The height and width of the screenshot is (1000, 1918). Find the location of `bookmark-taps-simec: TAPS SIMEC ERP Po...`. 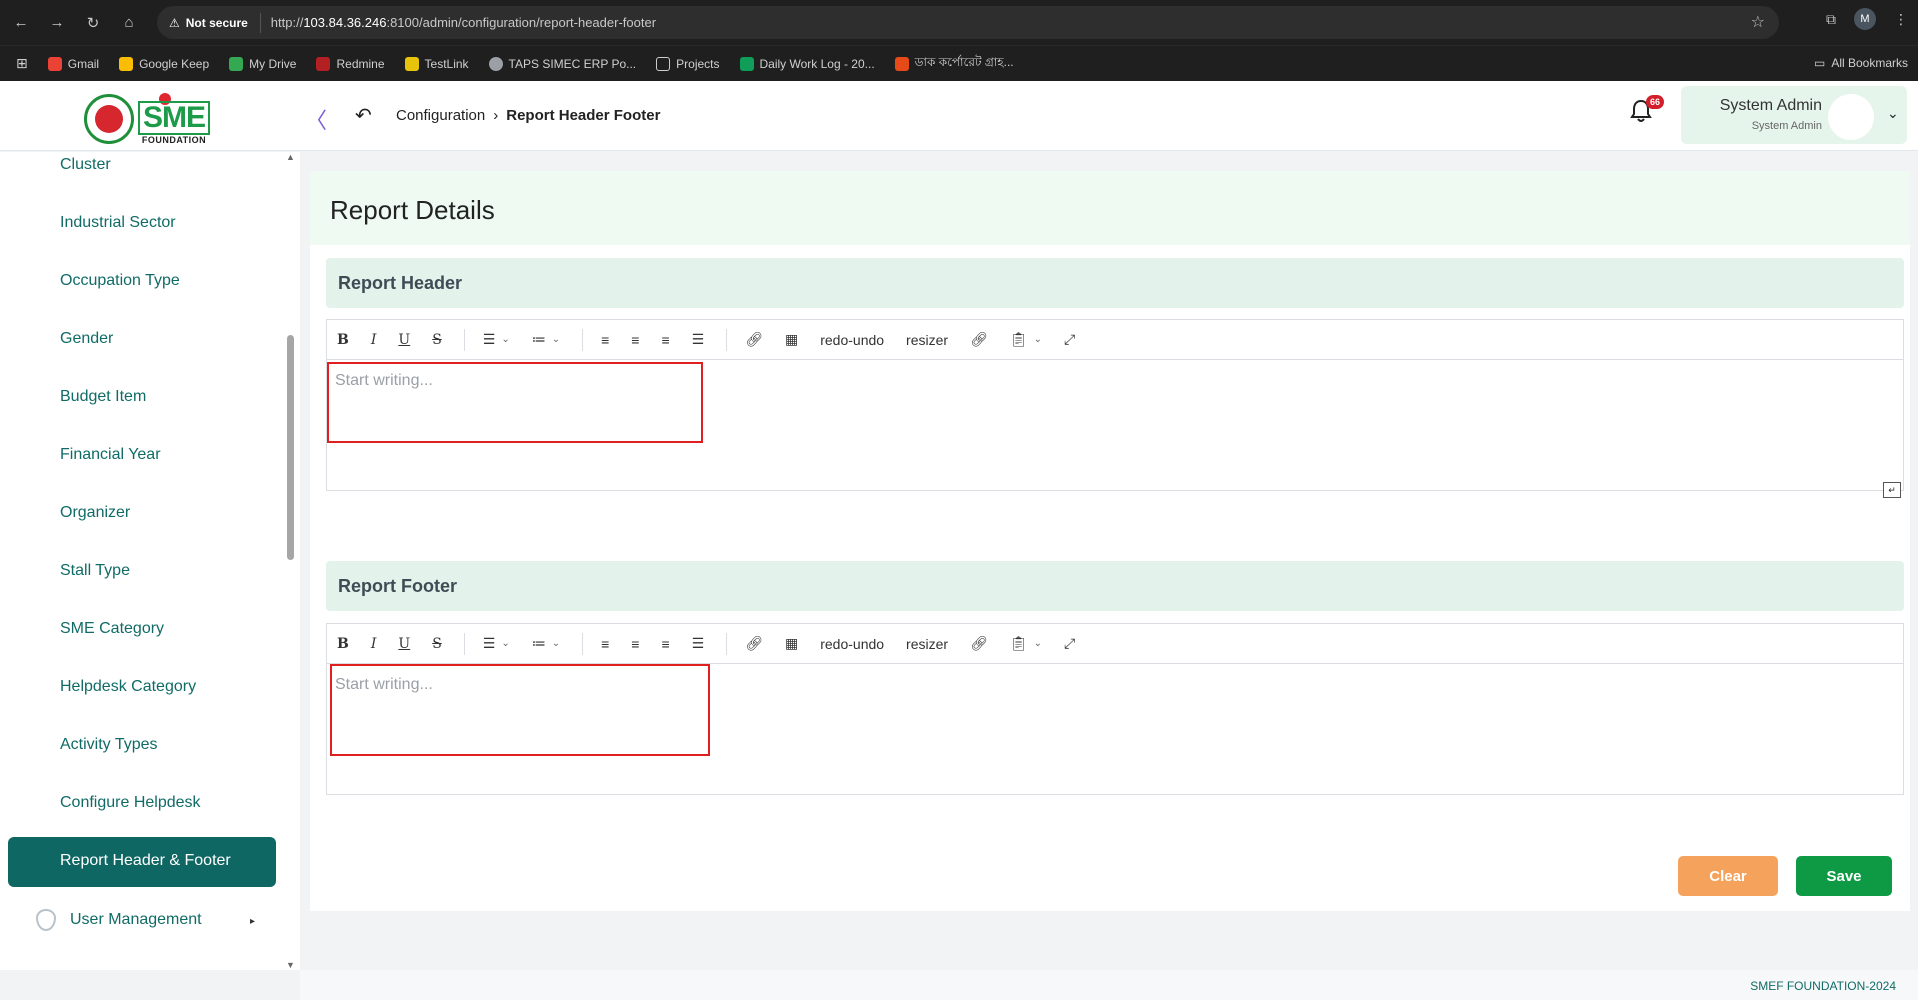

bookmark-taps-simec: TAPS SIMEC ERP Po... is located at coordinates (562, 63).